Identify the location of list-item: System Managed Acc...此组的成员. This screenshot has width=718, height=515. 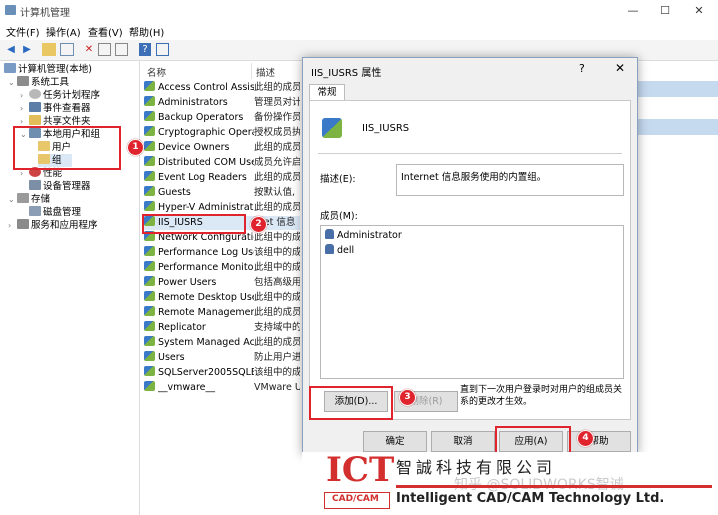
(222, 343).